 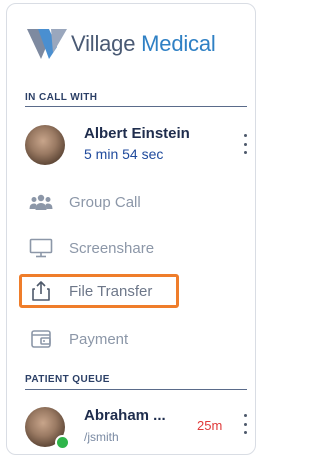 What do you see at coordinates (41, 339) in the screenshot?
I see `wallet-icon` at bounding box center [41, 339].